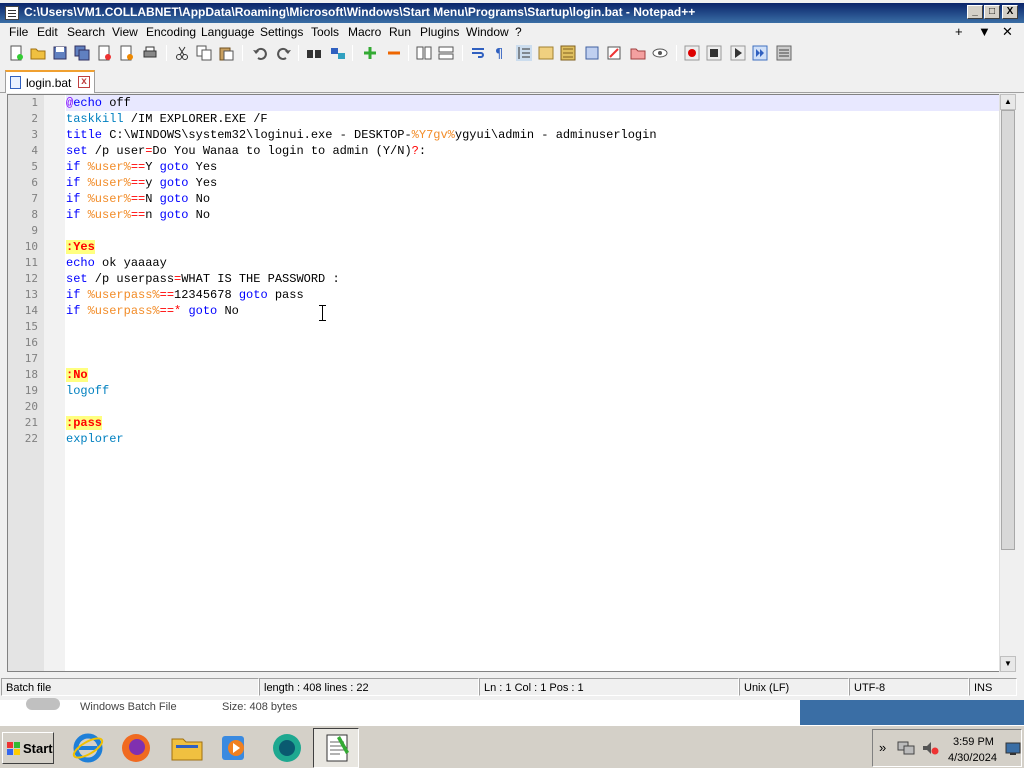 Image resolution: width=1024 pixels, height=768 pixels. Describe the element at coordinates (446, 53) in the screenshot. I see `sync-horizontal-icon` at that location.